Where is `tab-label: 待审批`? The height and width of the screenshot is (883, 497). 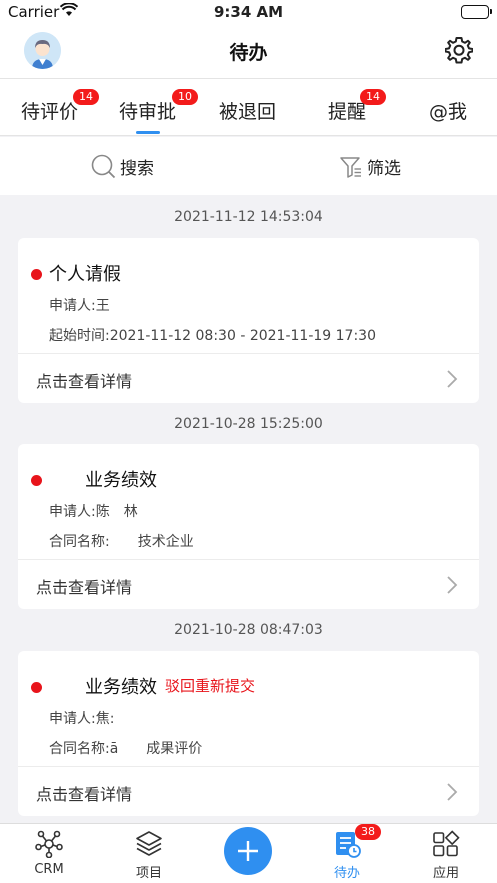
tab-label: 待审批 is located at coordinates (148, 112).